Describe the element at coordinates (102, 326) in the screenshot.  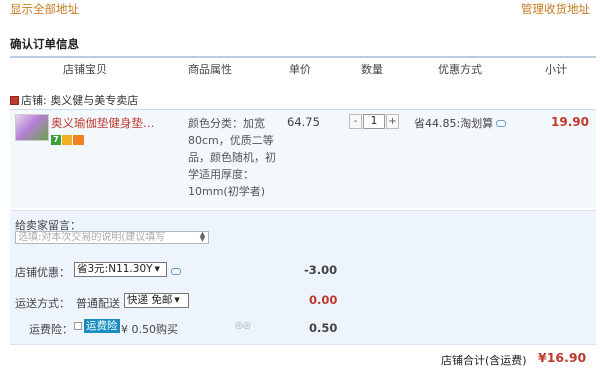
I see `insurance-tag: 运费险` at that location.